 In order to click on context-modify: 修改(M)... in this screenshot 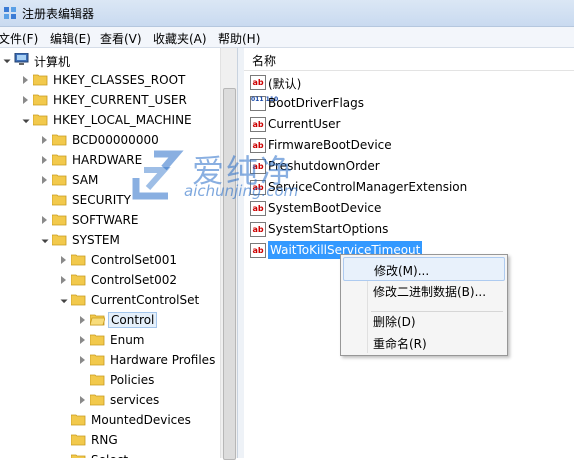, I will do `click(424, 269)`.